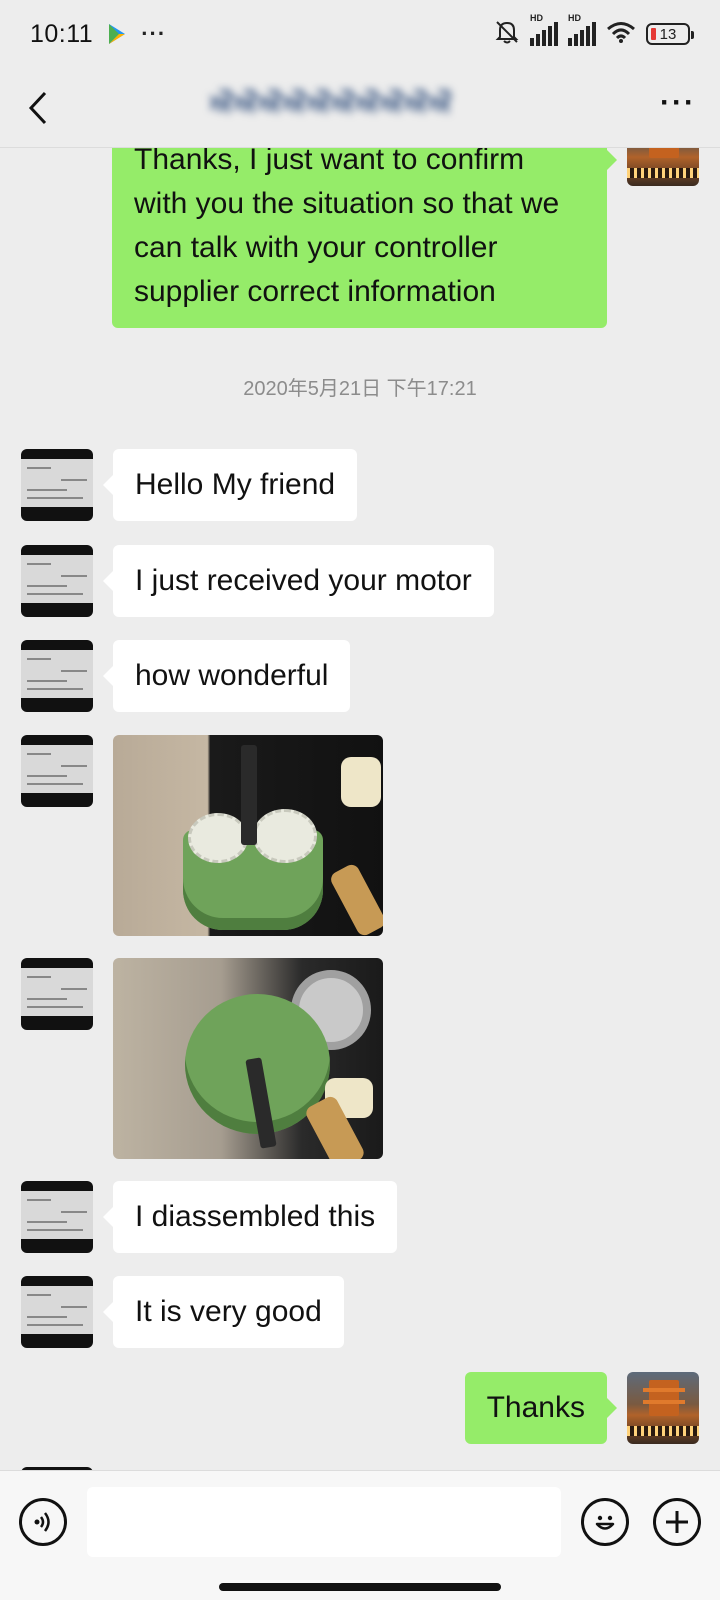 Image resolution: width=720 pixels, height=1600 pixels. What do you see at coordinates (360, 1587) in the screenshot?
I see `home-indicator` at bounding box center [360, 1587].